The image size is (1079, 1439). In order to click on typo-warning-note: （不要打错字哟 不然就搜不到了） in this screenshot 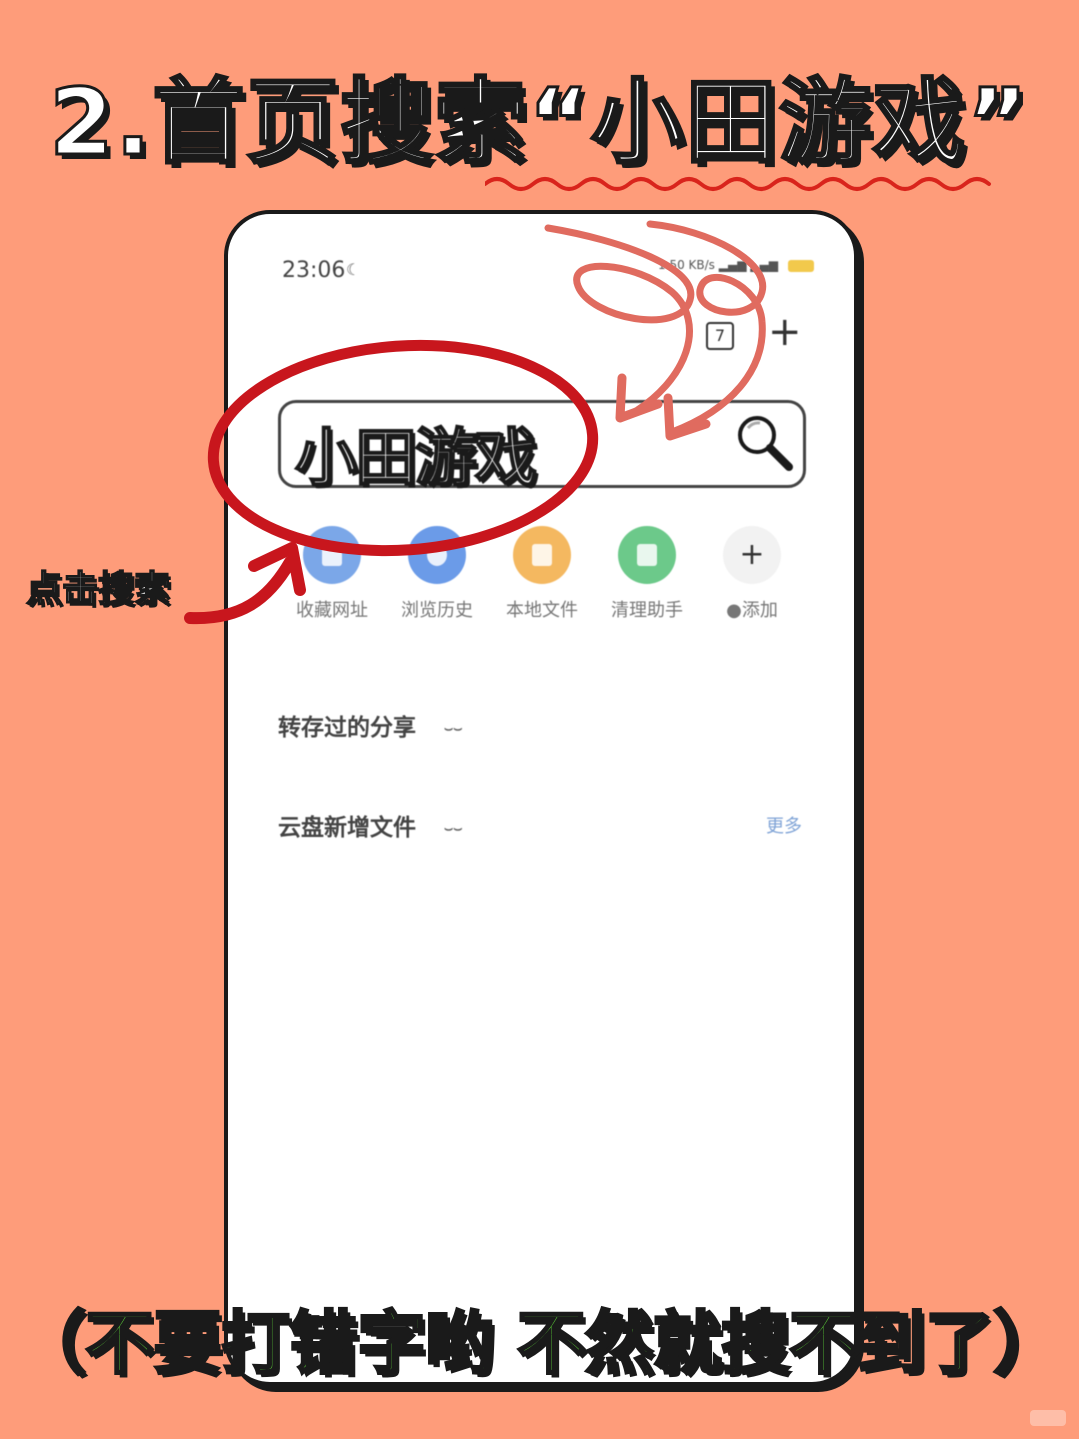, I will do `click(539, 1345)`.